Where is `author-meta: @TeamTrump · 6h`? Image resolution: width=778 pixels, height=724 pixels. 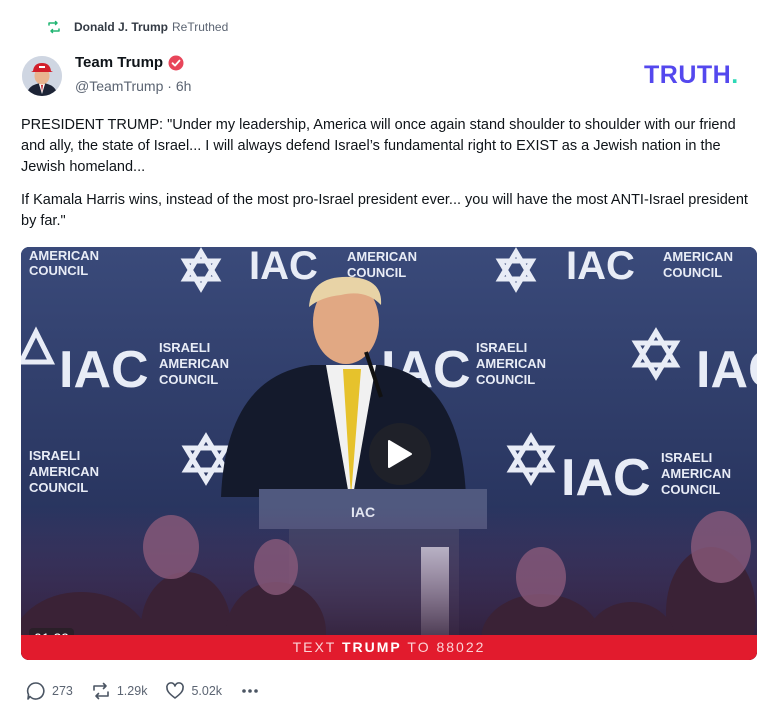
author-meta: @TeamTrump · 6h is located at coordinates (133, 86).